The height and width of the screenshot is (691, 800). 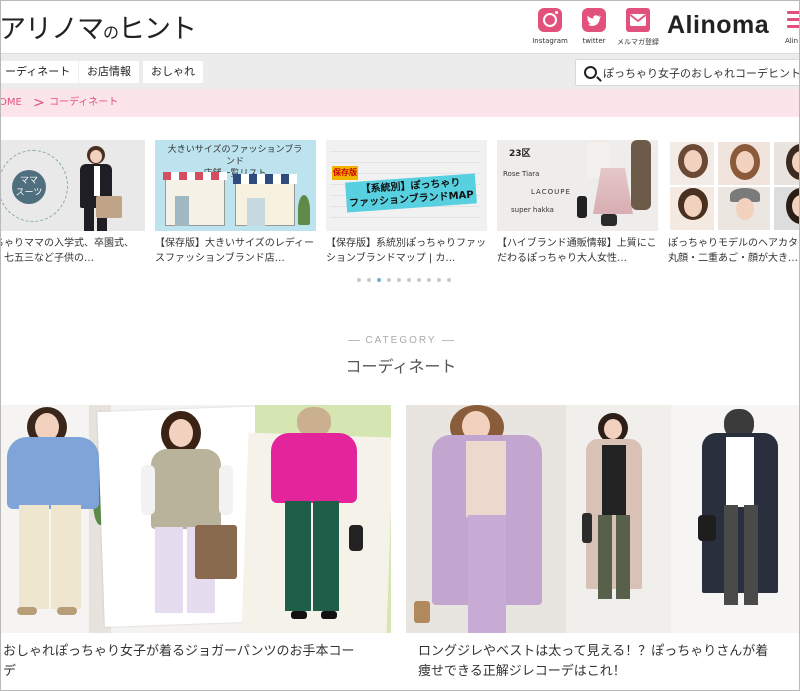 What do you see at coordinates (40, 72) in the screenshot?
I see `nav-tab-coordinate: ーディネート` at bounding box center [40, 72].